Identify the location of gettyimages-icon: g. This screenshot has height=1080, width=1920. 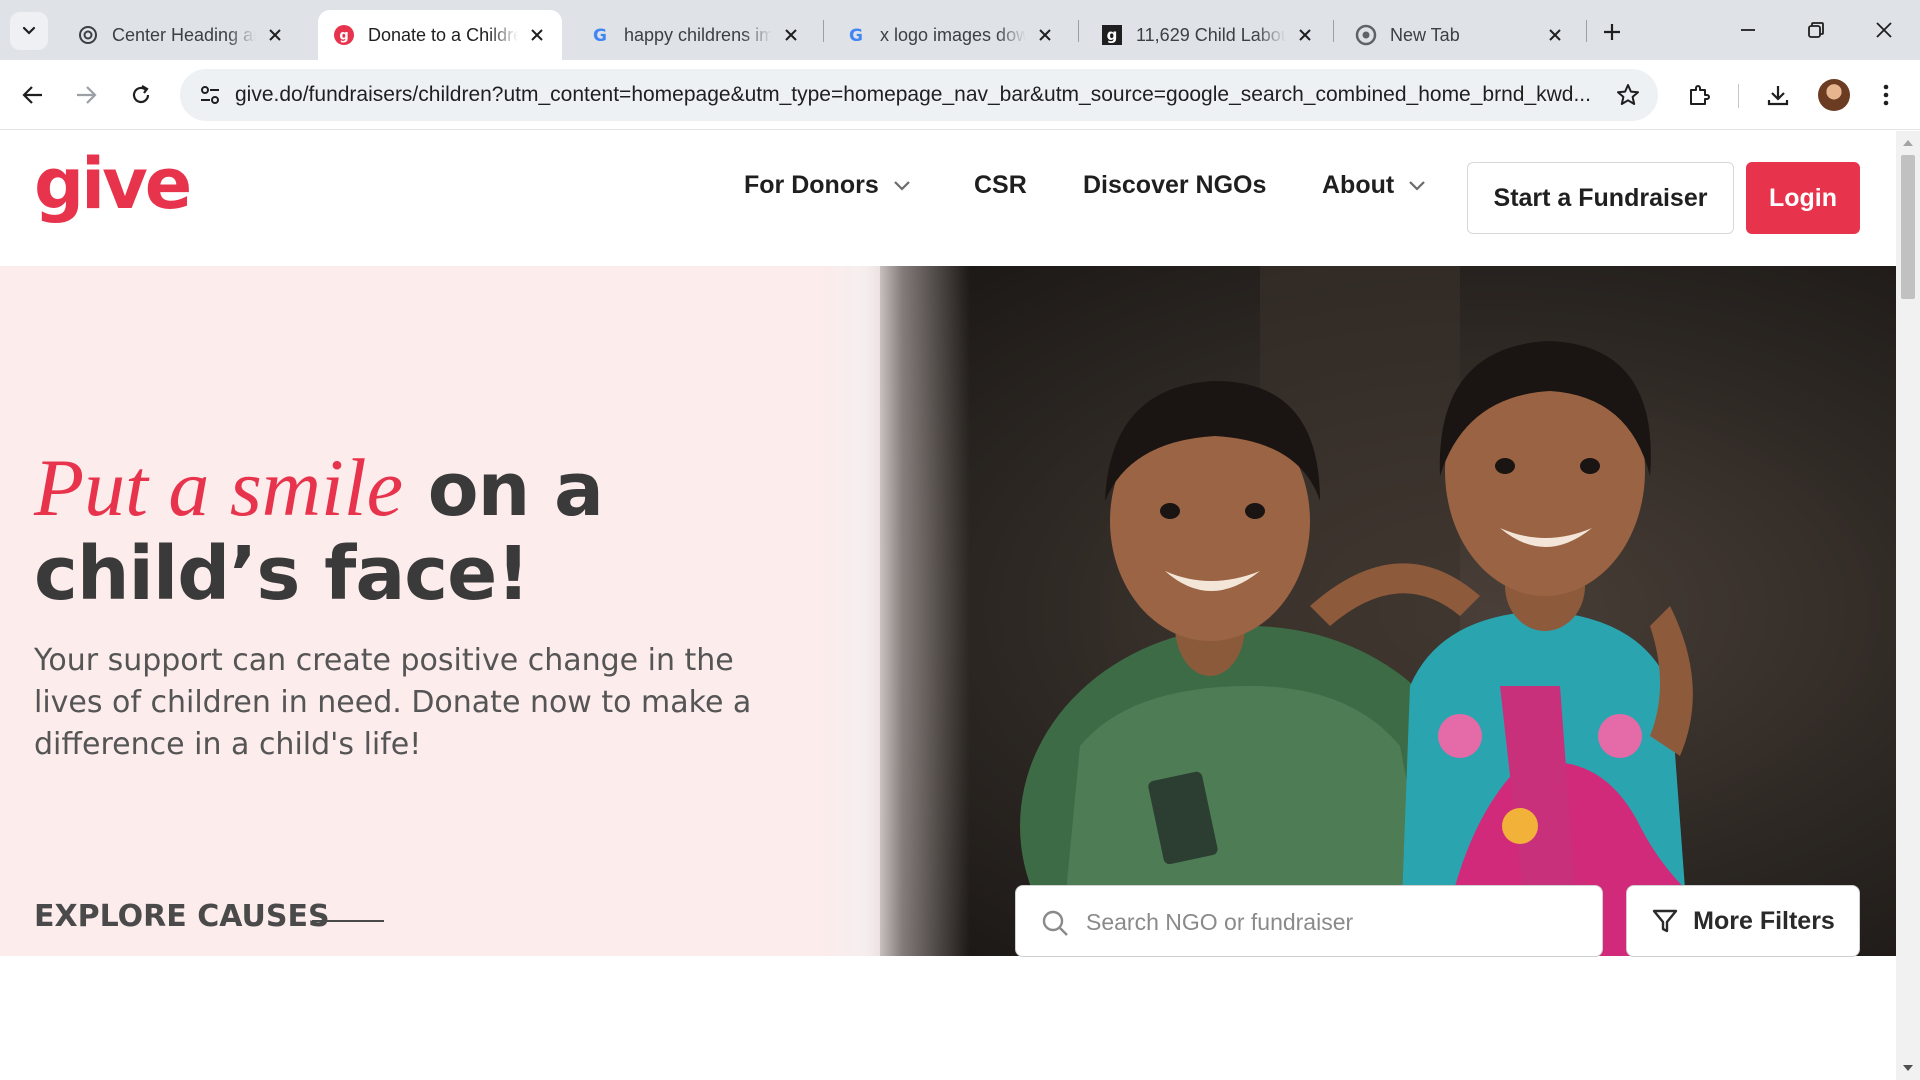
(1112, 35).